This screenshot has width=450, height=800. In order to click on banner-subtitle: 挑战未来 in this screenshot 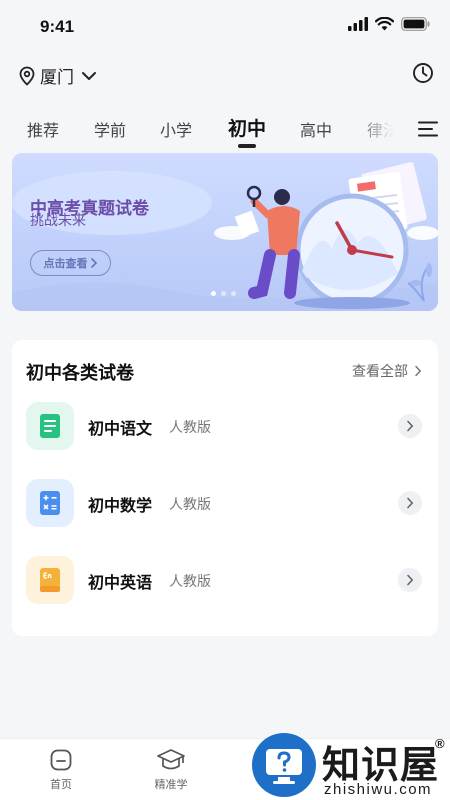, I will do `click(58, 220)`.